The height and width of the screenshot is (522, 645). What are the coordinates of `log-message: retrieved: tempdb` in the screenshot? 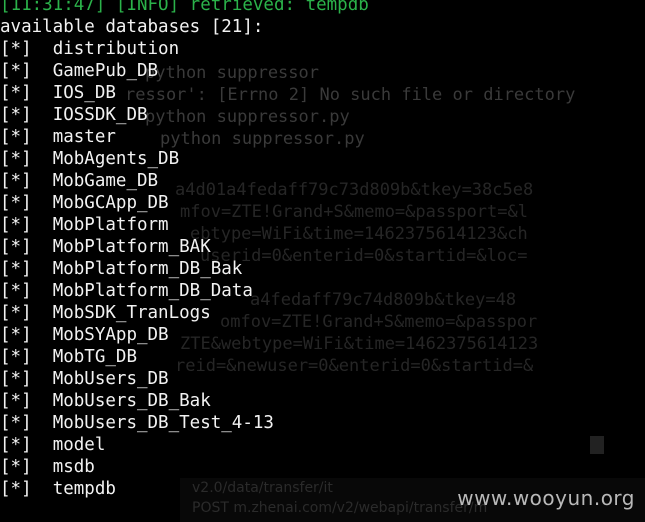 It's located at (279, 7).